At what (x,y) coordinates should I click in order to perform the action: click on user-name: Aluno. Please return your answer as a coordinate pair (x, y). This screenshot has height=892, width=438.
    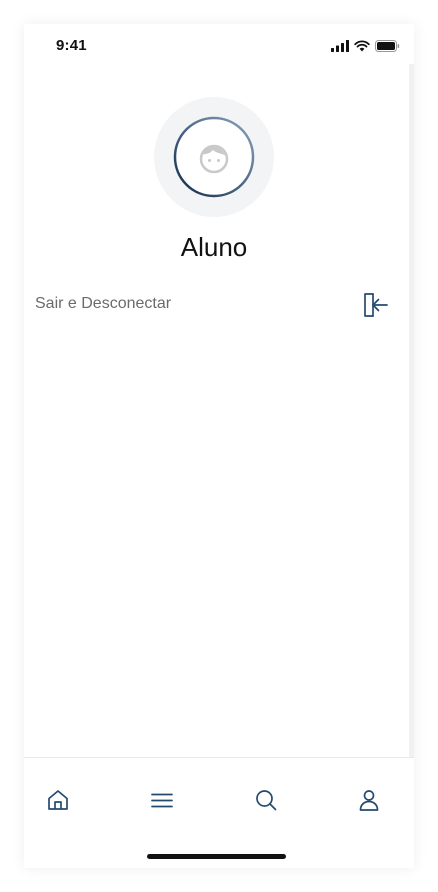
    Looking at the image, I should click on (214, 247).